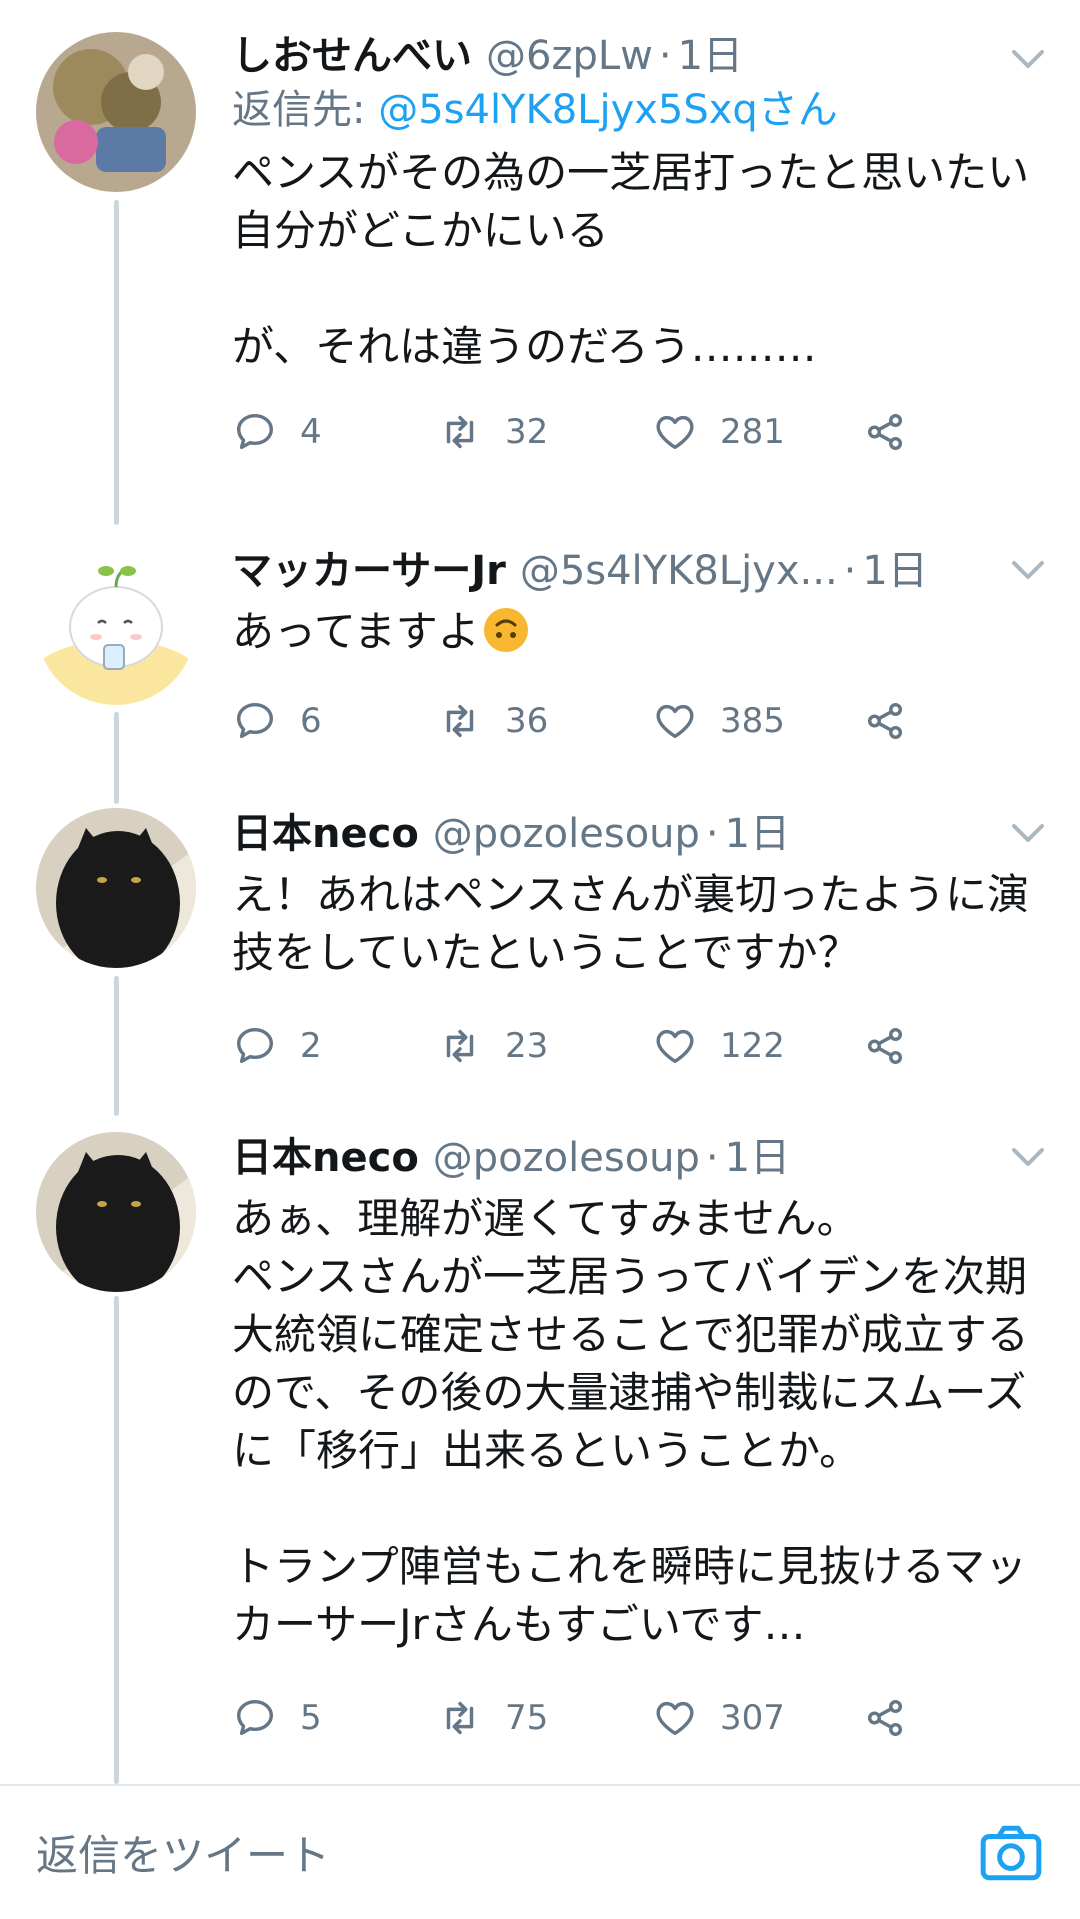 The width and height of the screenshot is (1080, 1919). Describe the element at coordinates (334, 432) in the screenshot. I see `reply-button: 4` at that location.